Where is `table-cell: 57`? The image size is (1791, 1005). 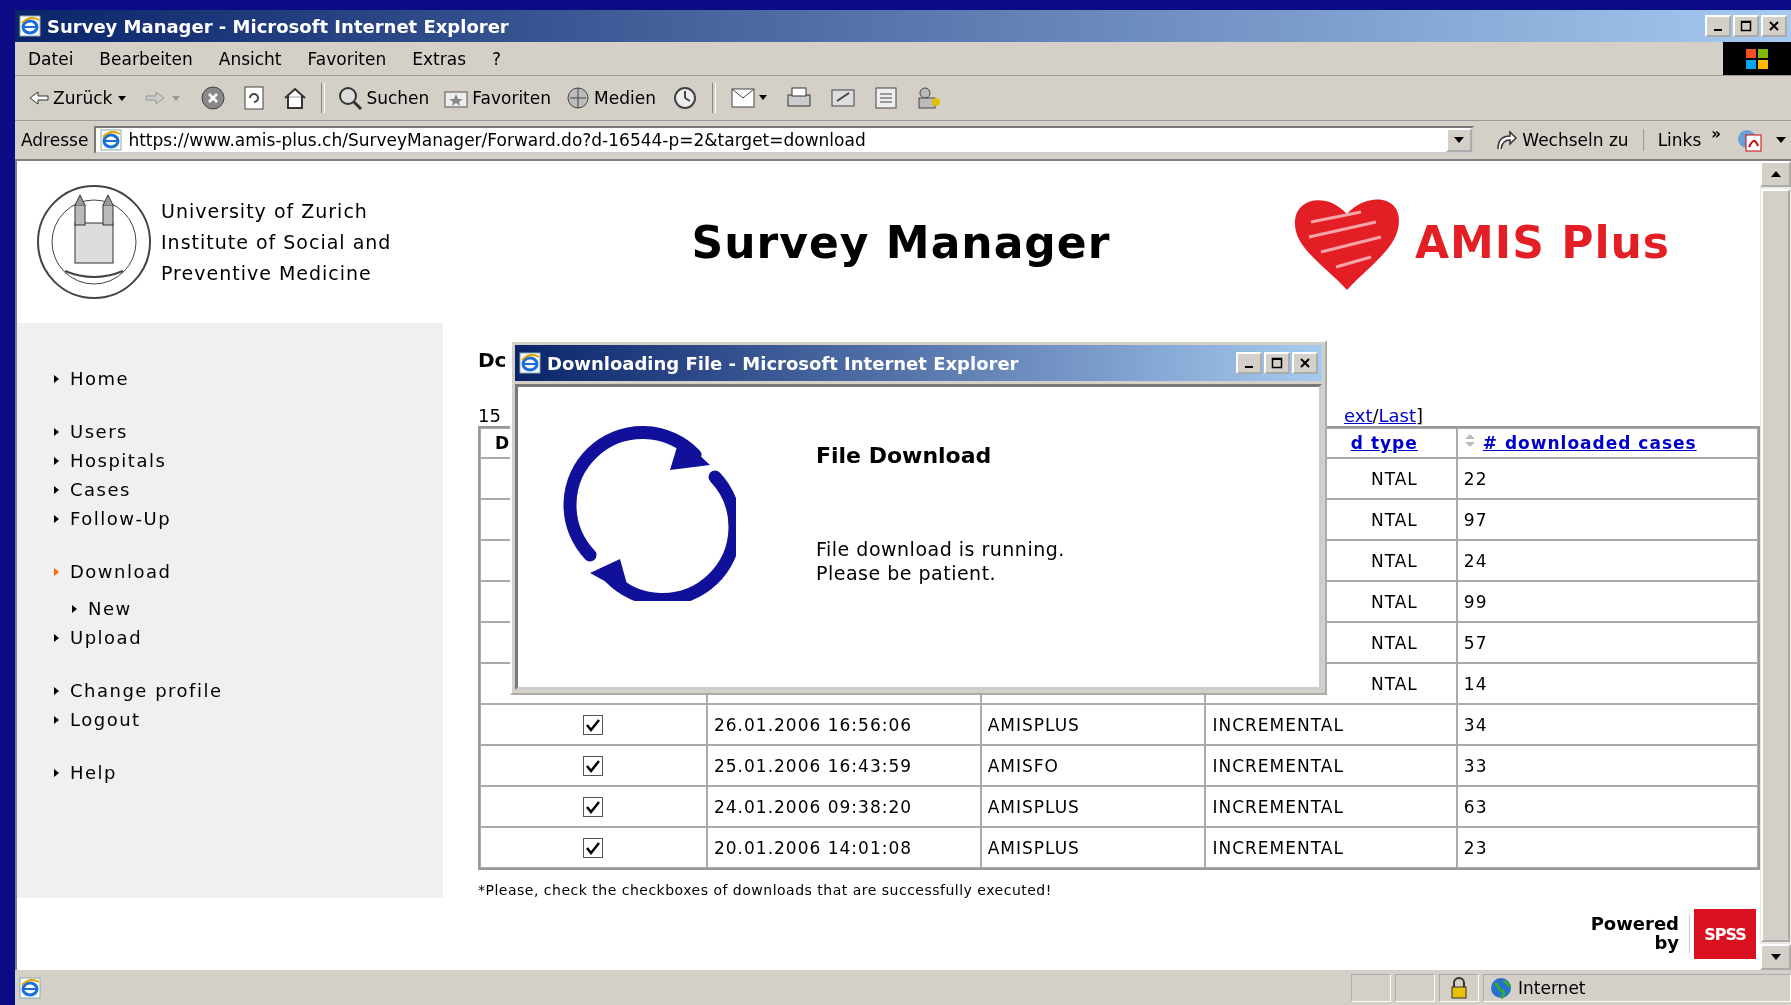
table-cell: 57 is located at coordinates (1607, 642).